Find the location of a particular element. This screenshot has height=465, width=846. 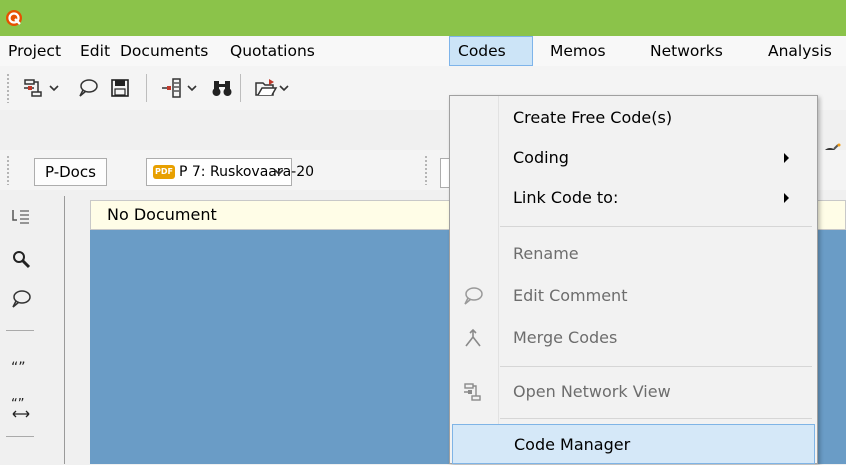

menu-item-rename: Rename is located at coordinates (633, 254).